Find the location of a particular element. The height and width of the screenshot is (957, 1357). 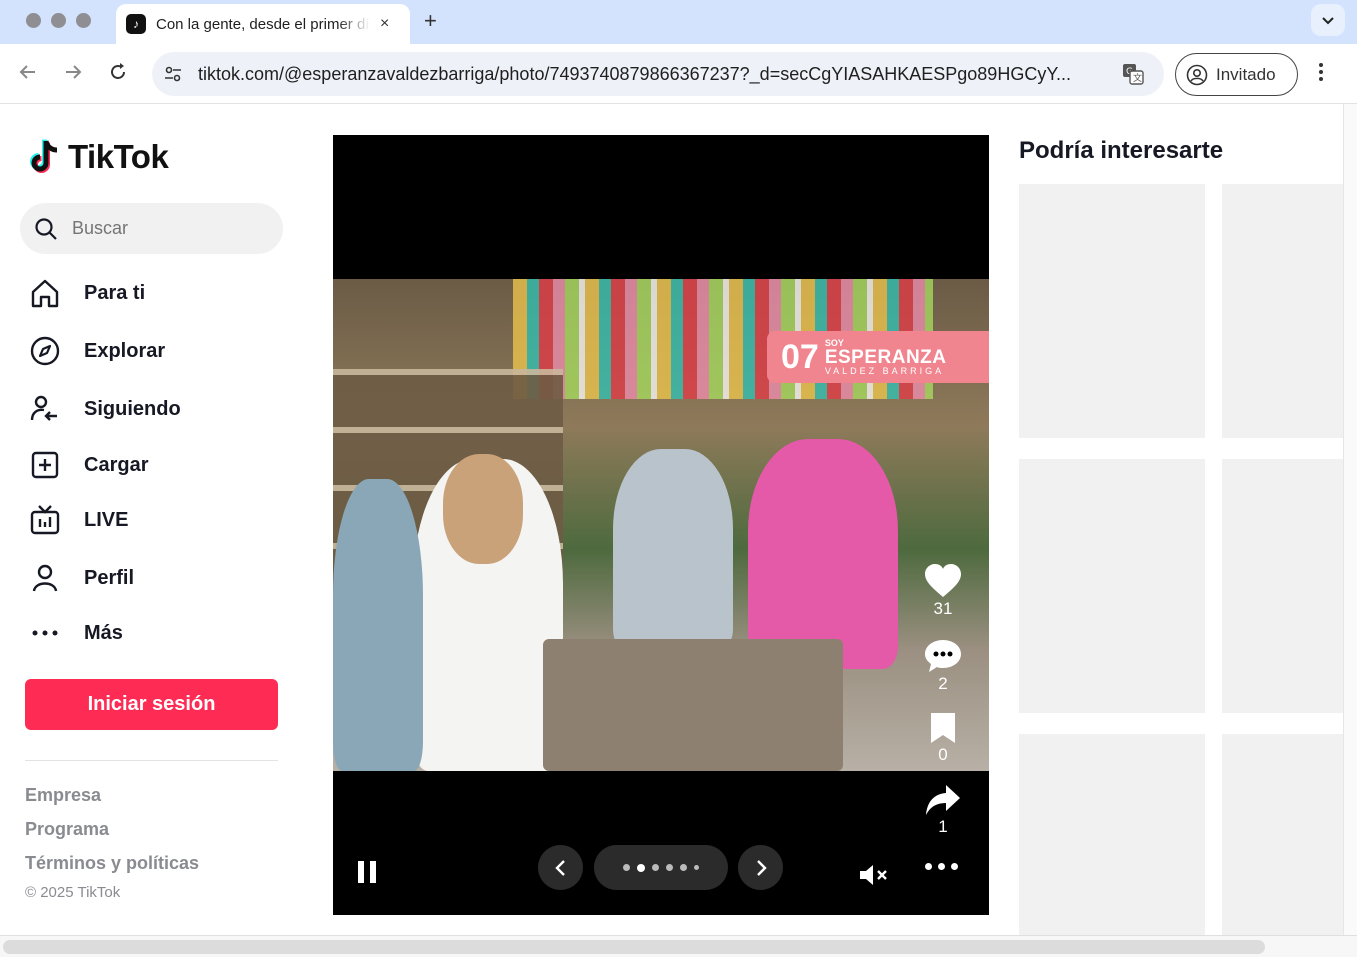

search-input is located at coordinates (167, 228).